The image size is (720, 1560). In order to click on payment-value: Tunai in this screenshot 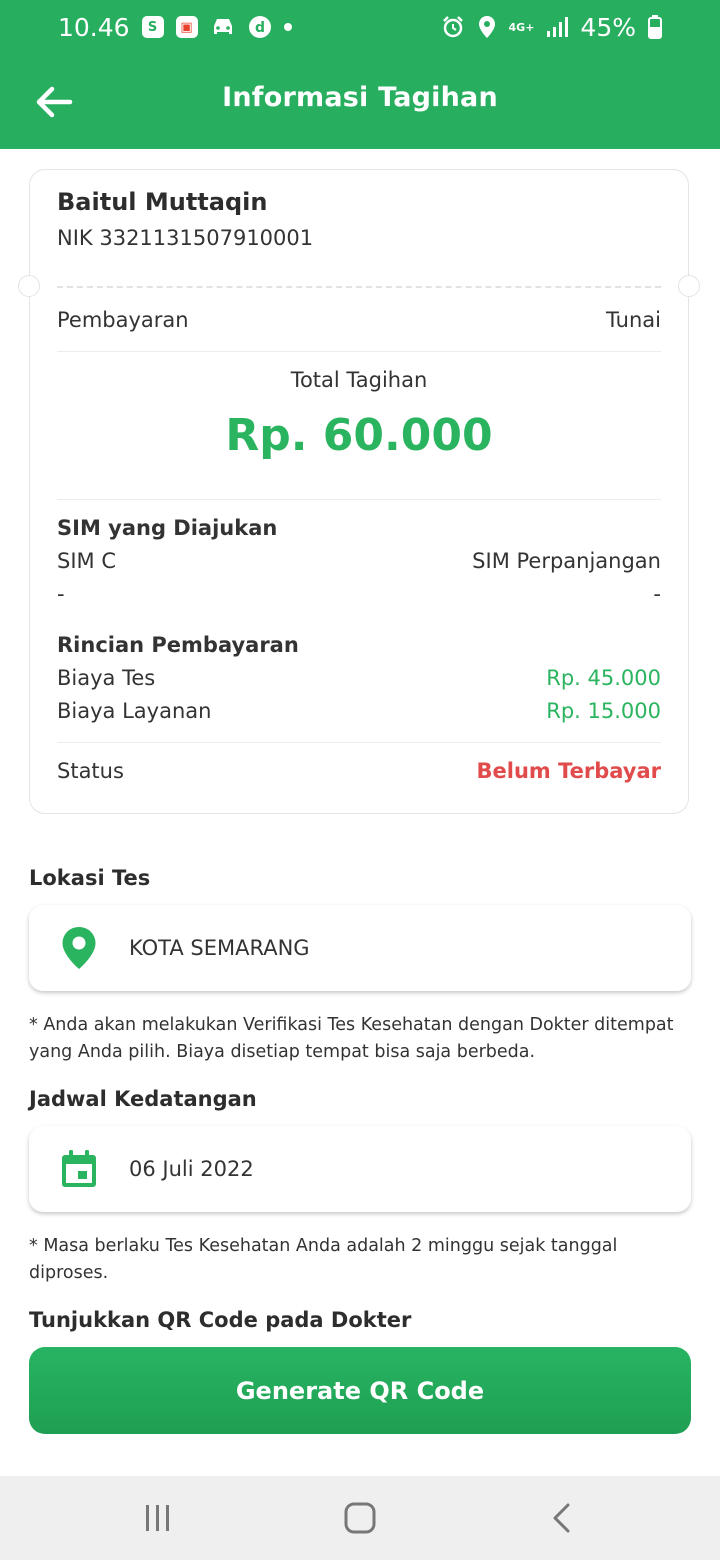, I will do `click(633, 320)`.